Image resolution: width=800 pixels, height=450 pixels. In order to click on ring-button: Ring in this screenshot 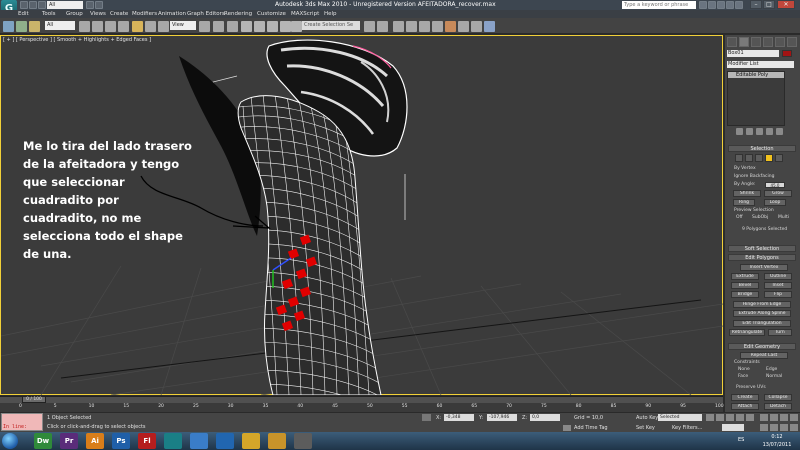, I will do `click(744, 202)`.